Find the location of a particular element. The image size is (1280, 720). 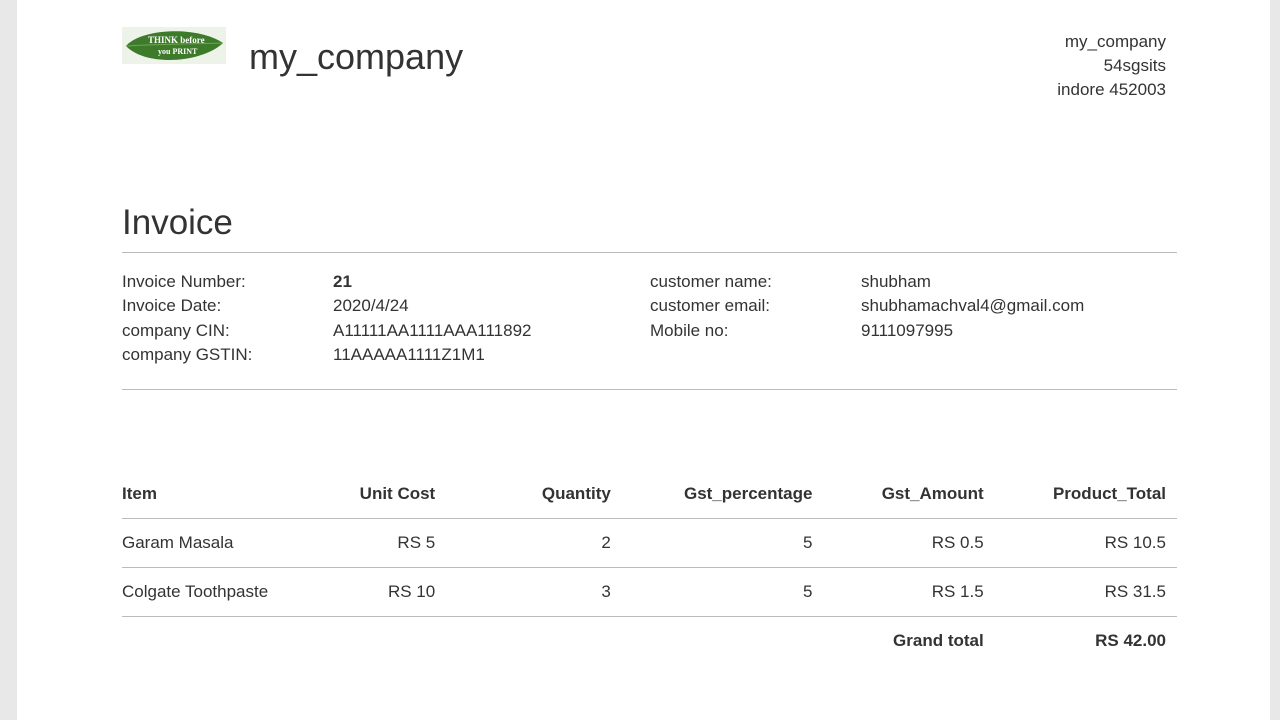

company-address: my_company 54sgsits indore 452003 is located at coordinates (1111, 66).